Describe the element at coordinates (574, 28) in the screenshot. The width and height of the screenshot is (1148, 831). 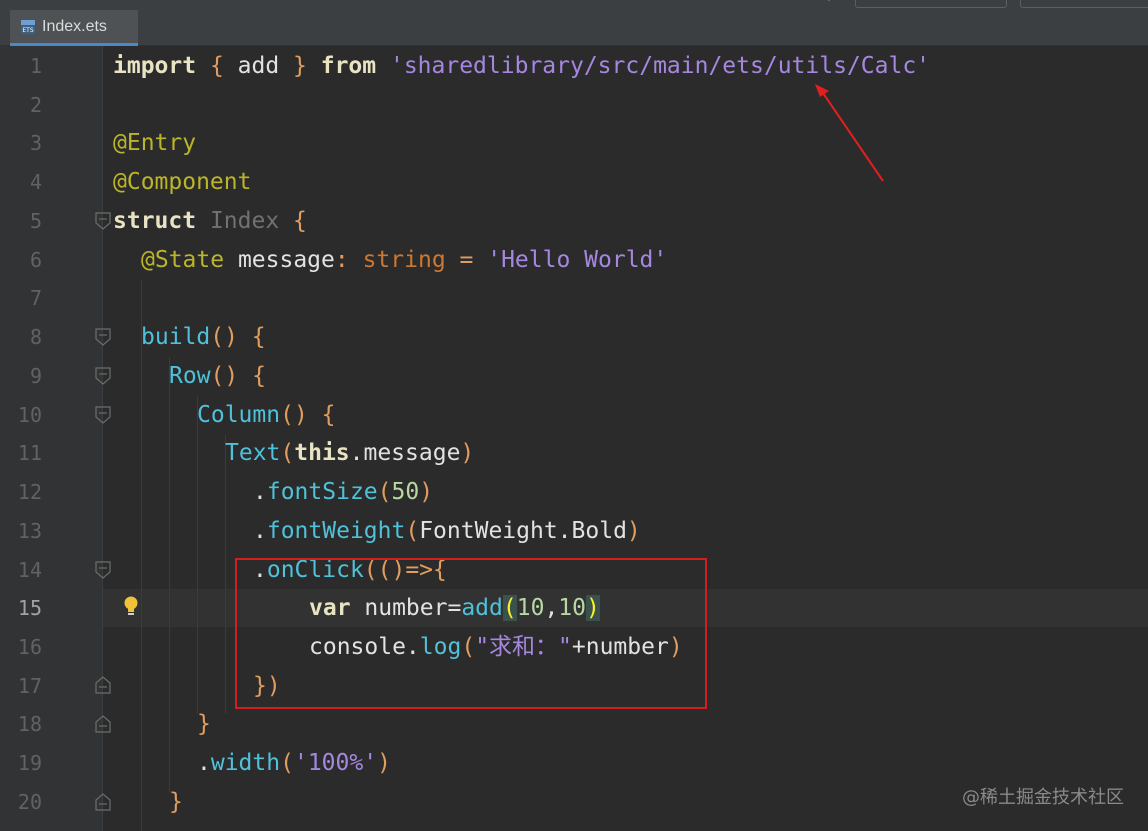
I see `editor-tab-bar: ETS Index.ets` at that location.